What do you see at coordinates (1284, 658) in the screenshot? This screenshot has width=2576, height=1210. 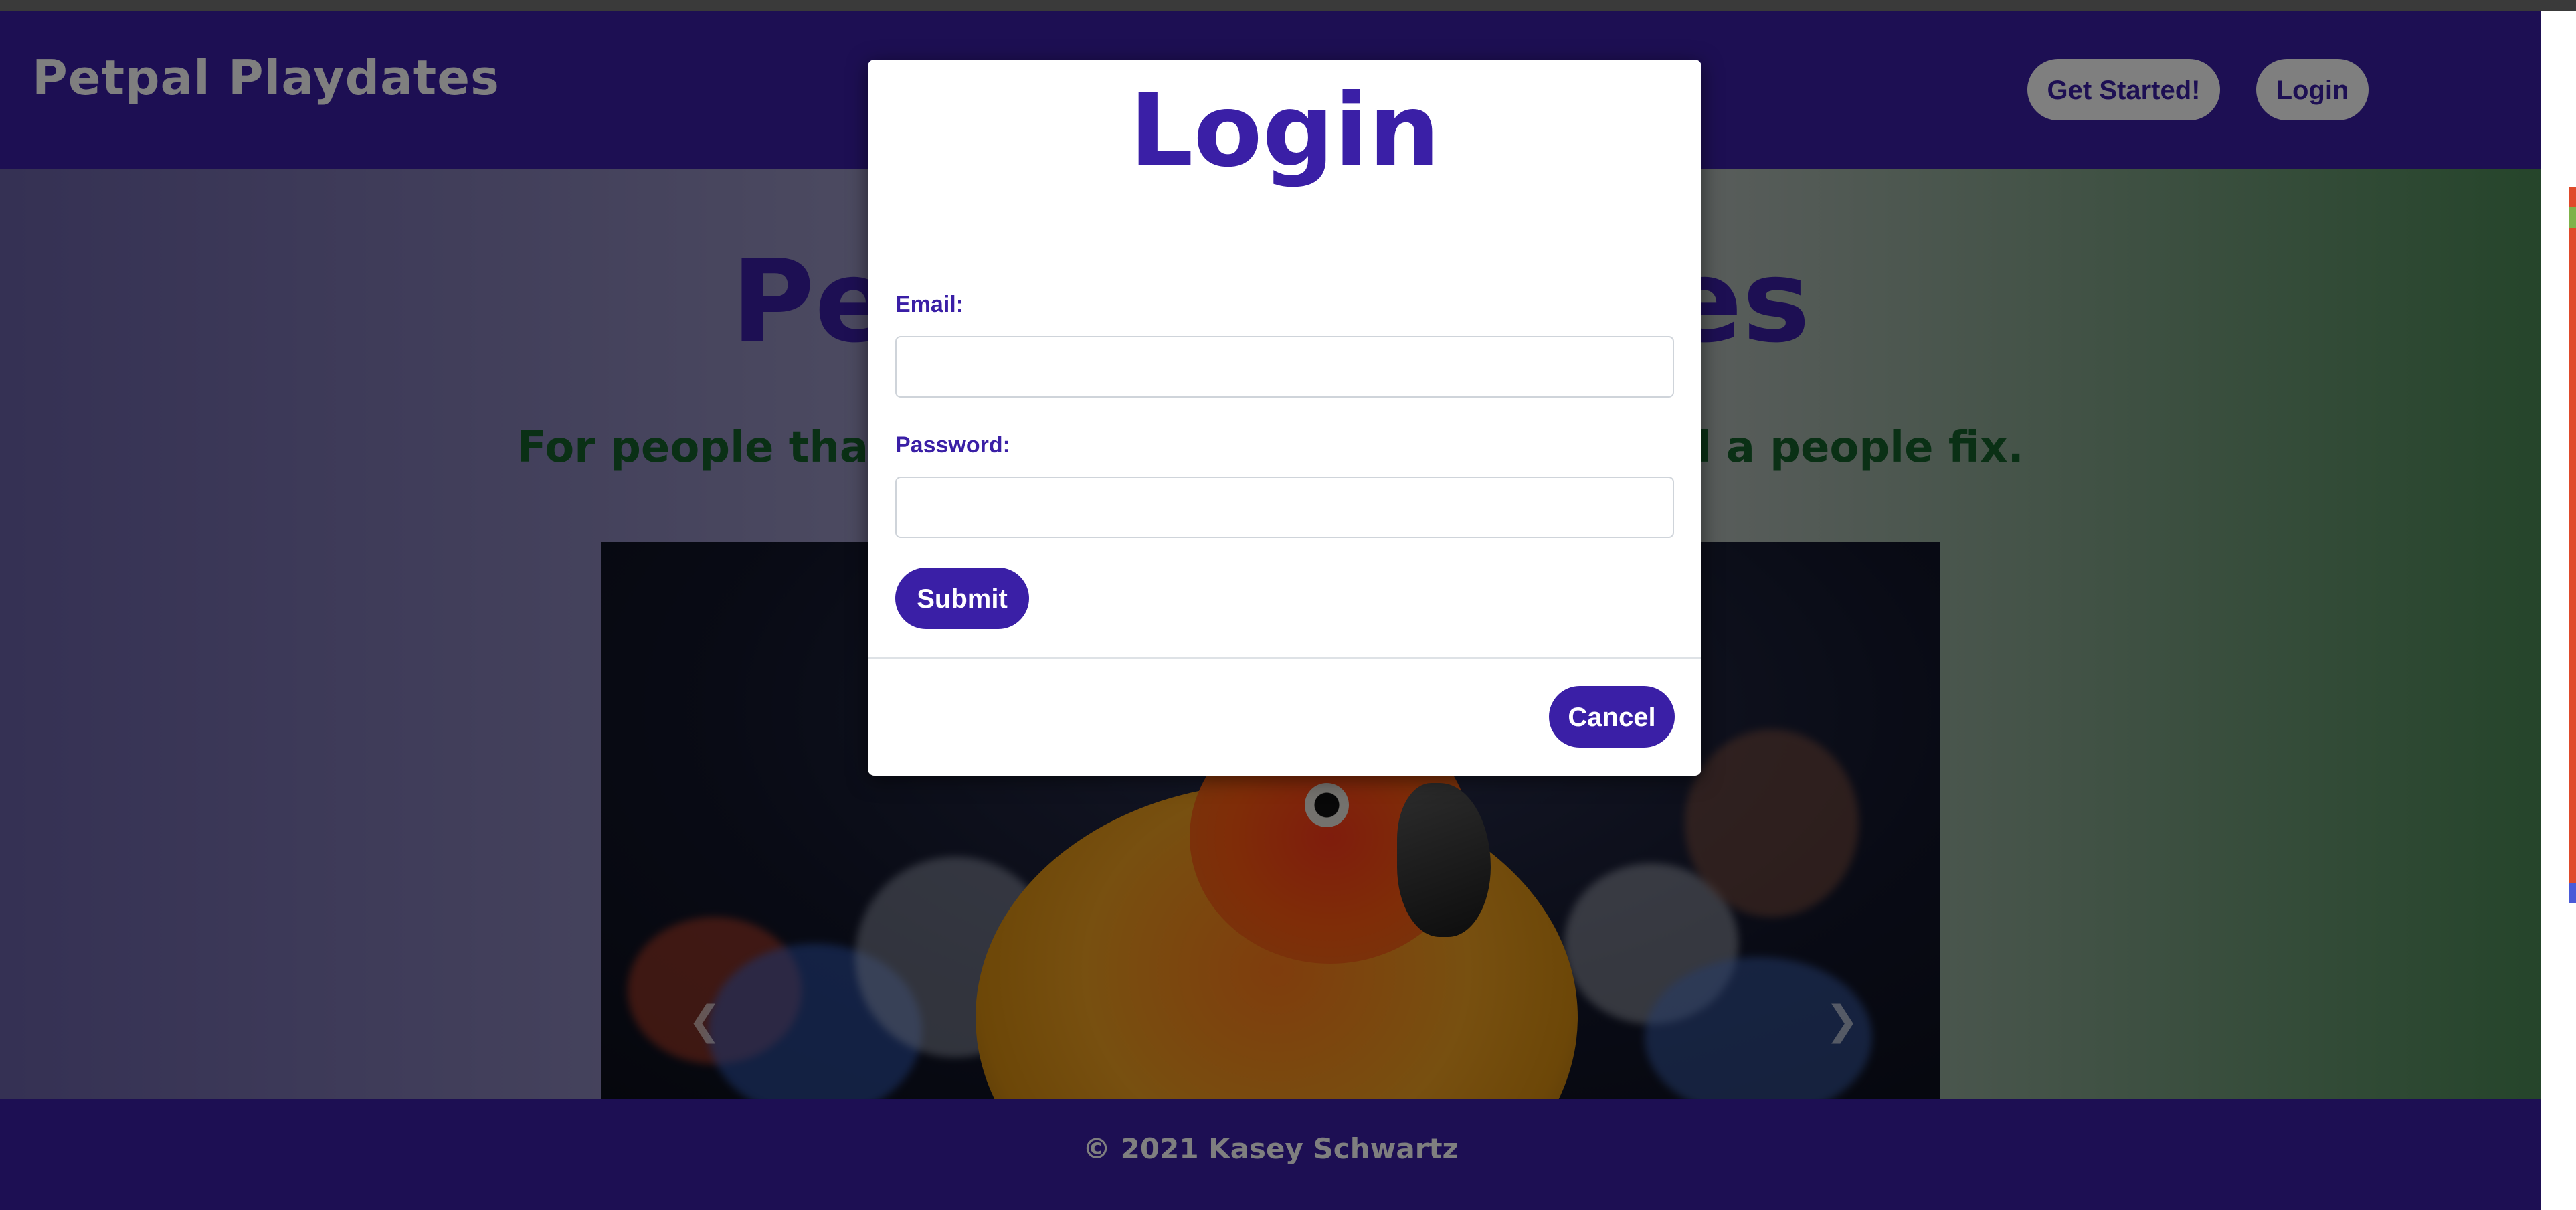 I see `modal-divider` at bounding box center [1284, 658].